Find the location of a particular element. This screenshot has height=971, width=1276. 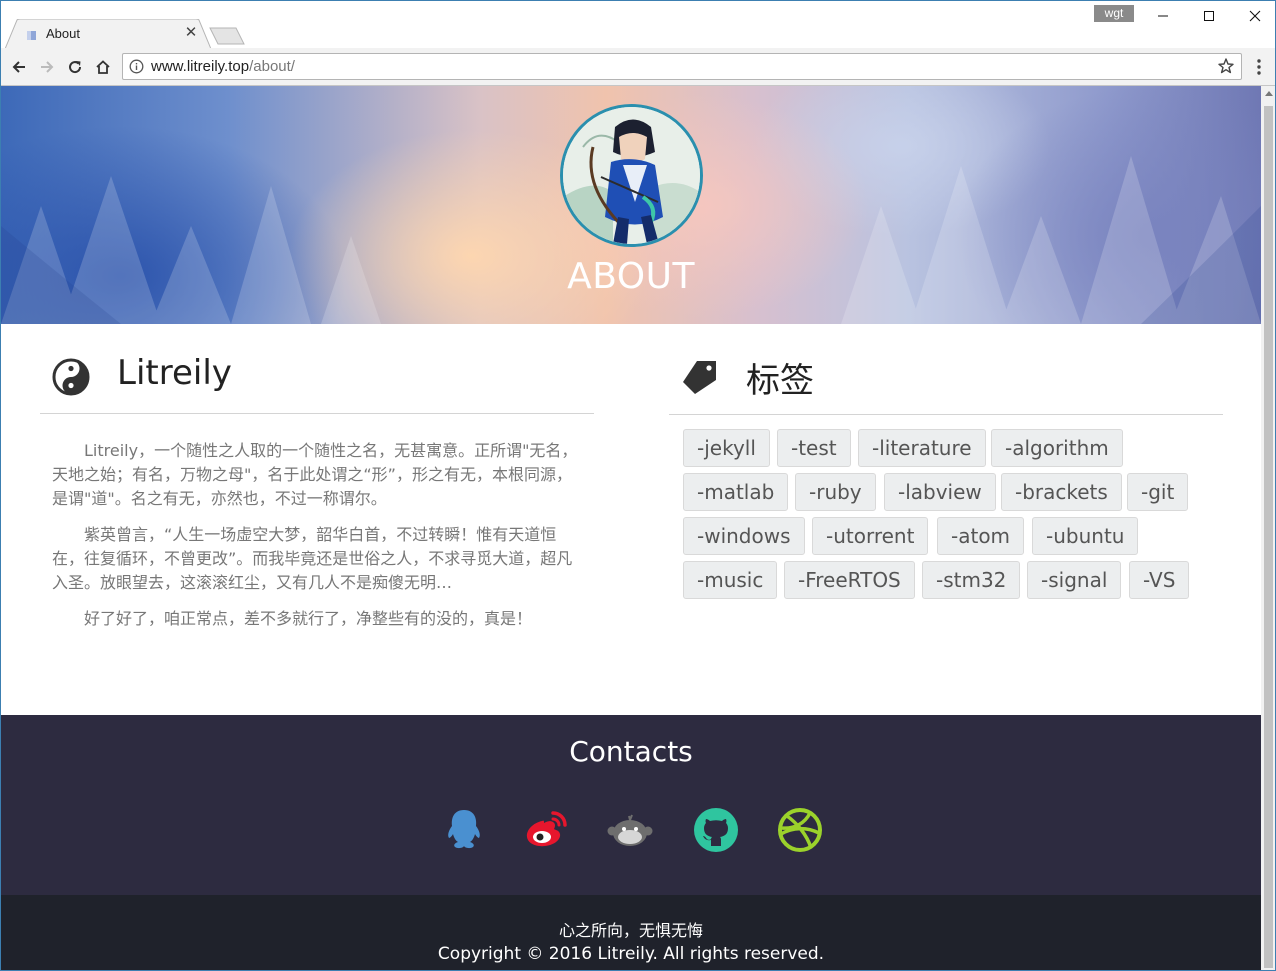

tab-close-icon: ✕ is located at coordinates (191, 32).